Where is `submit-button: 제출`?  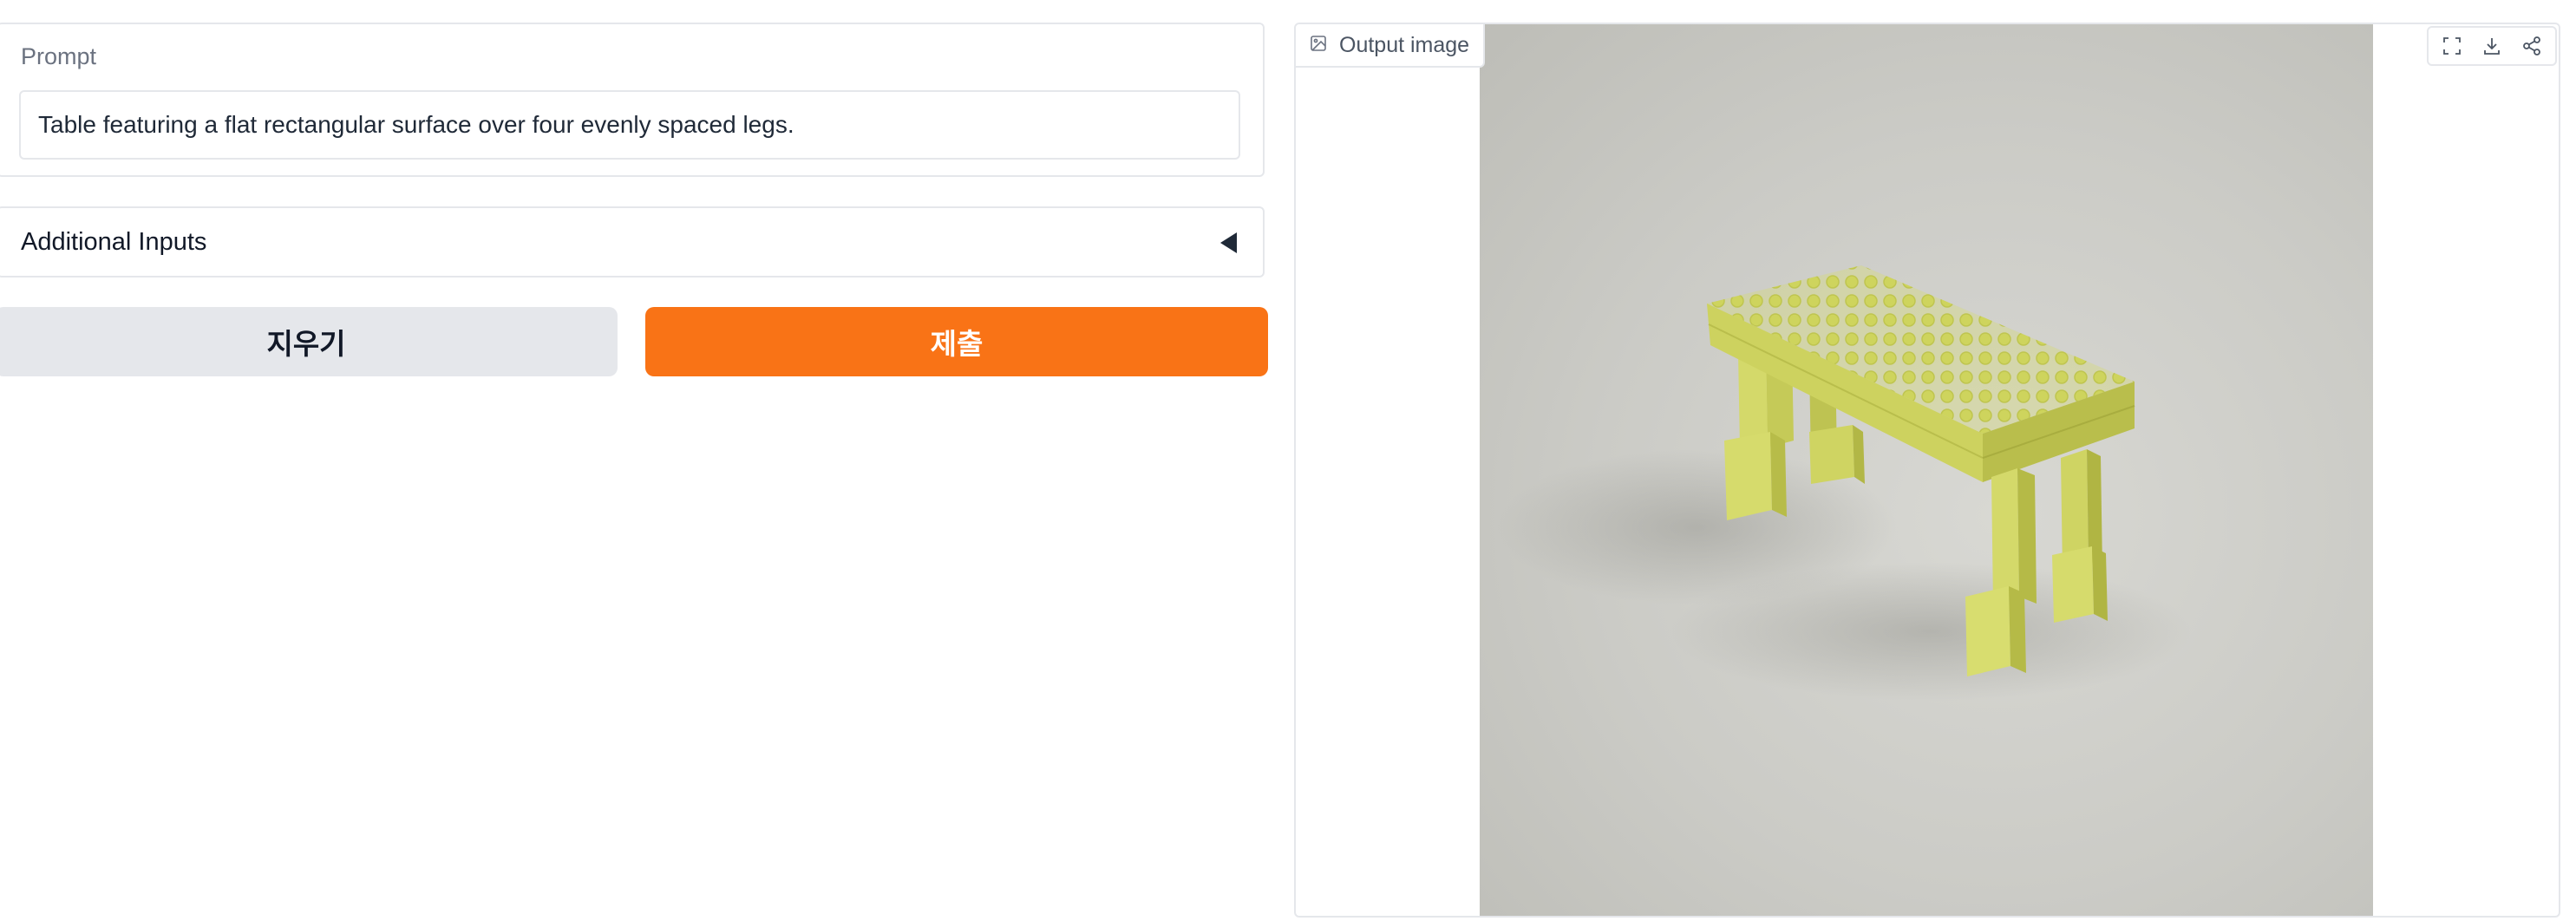 submit-button: 제출 is located at coordinates (956, 341).